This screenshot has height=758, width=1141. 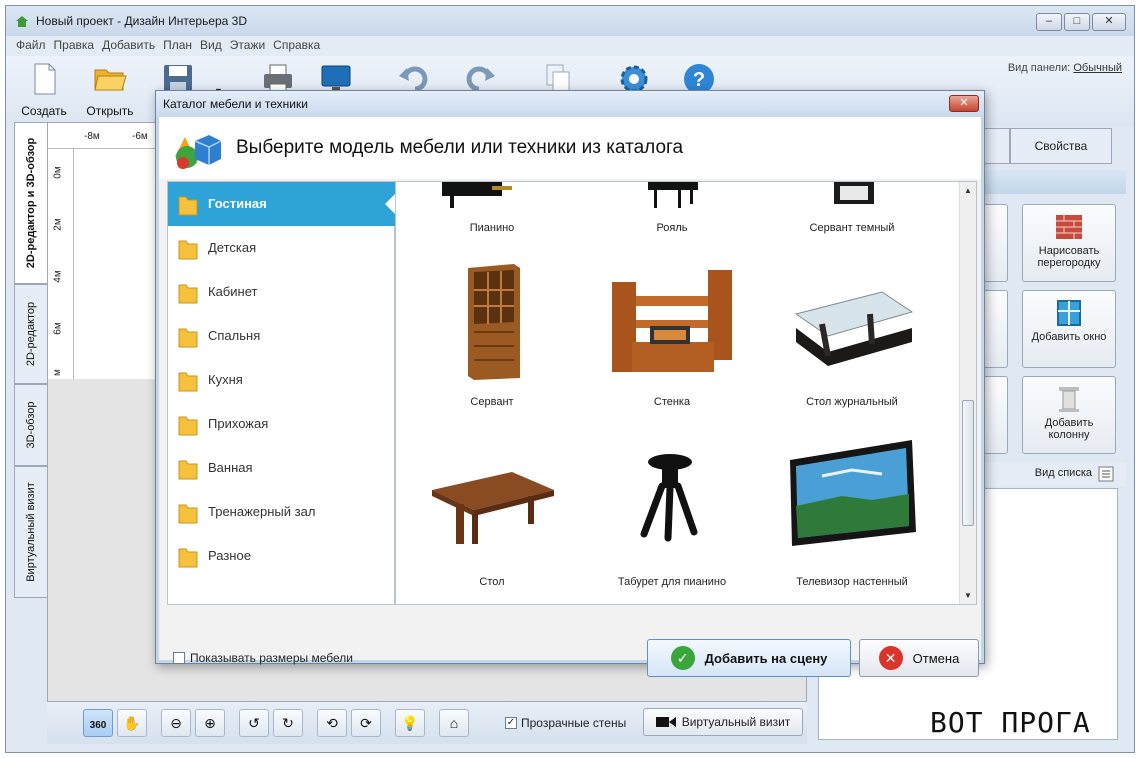 I want to click on category-bathroom: Ванная, so click(x=282, y=468).